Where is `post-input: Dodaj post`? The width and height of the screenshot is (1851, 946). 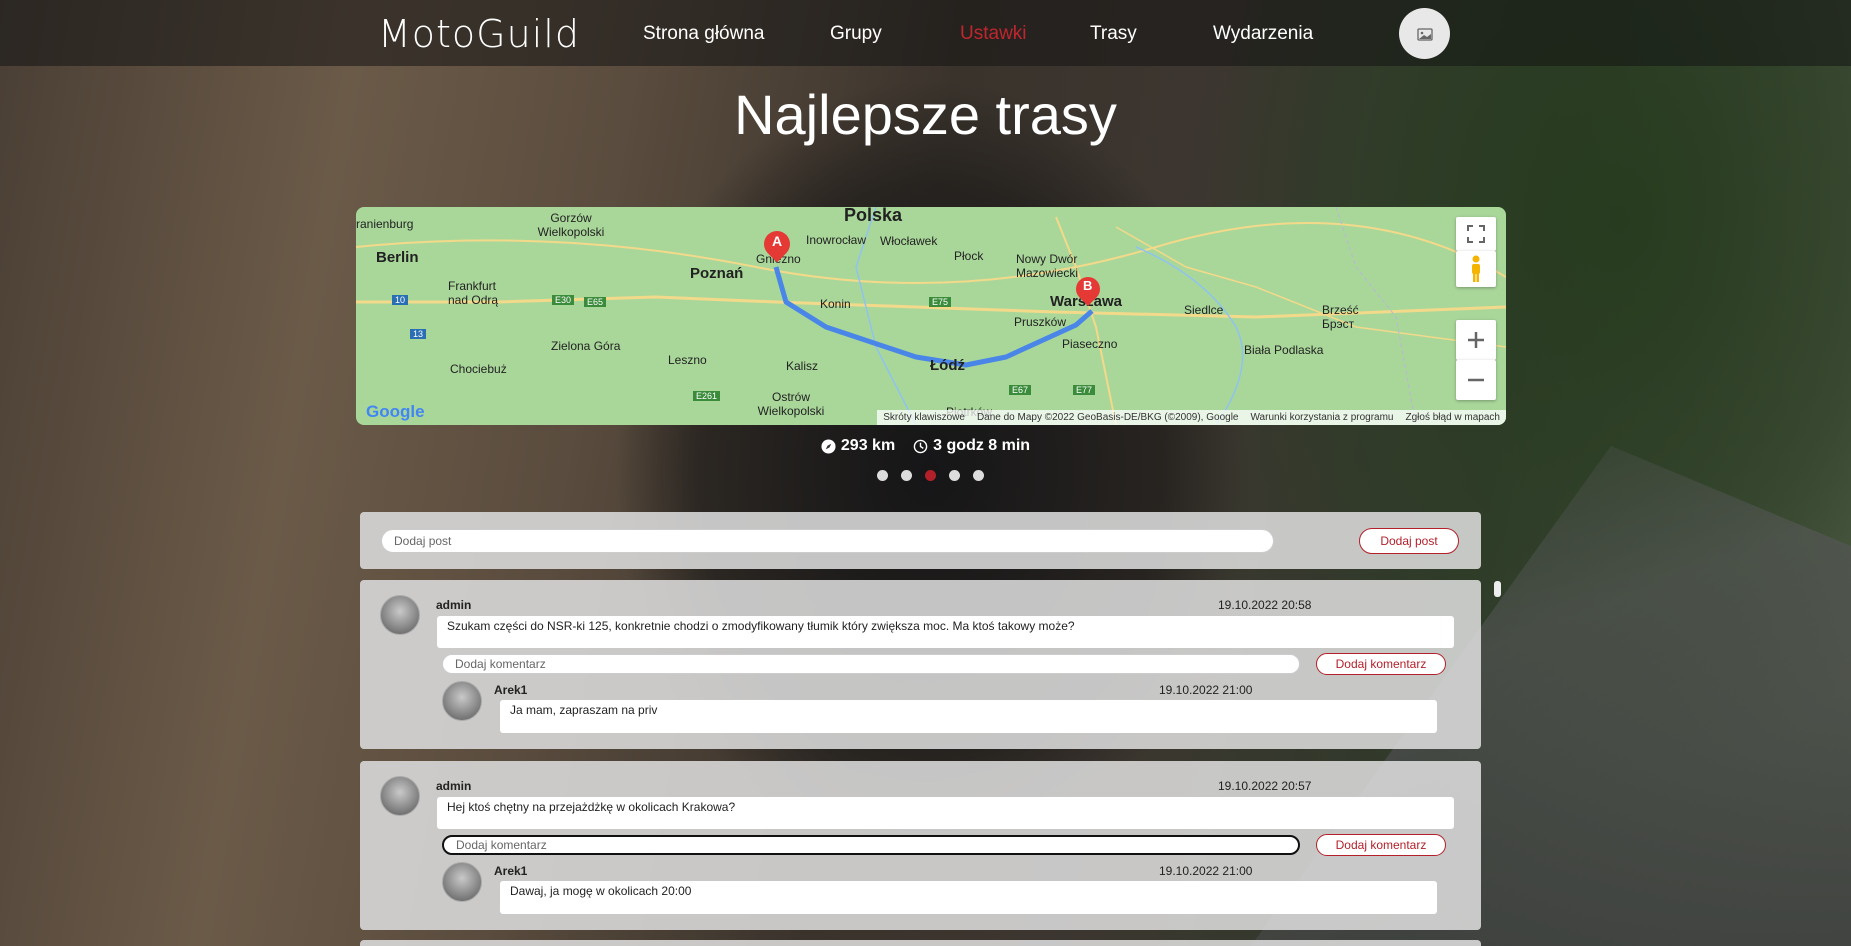
post-input: Dodaj post is located at coordinates (827, 541).